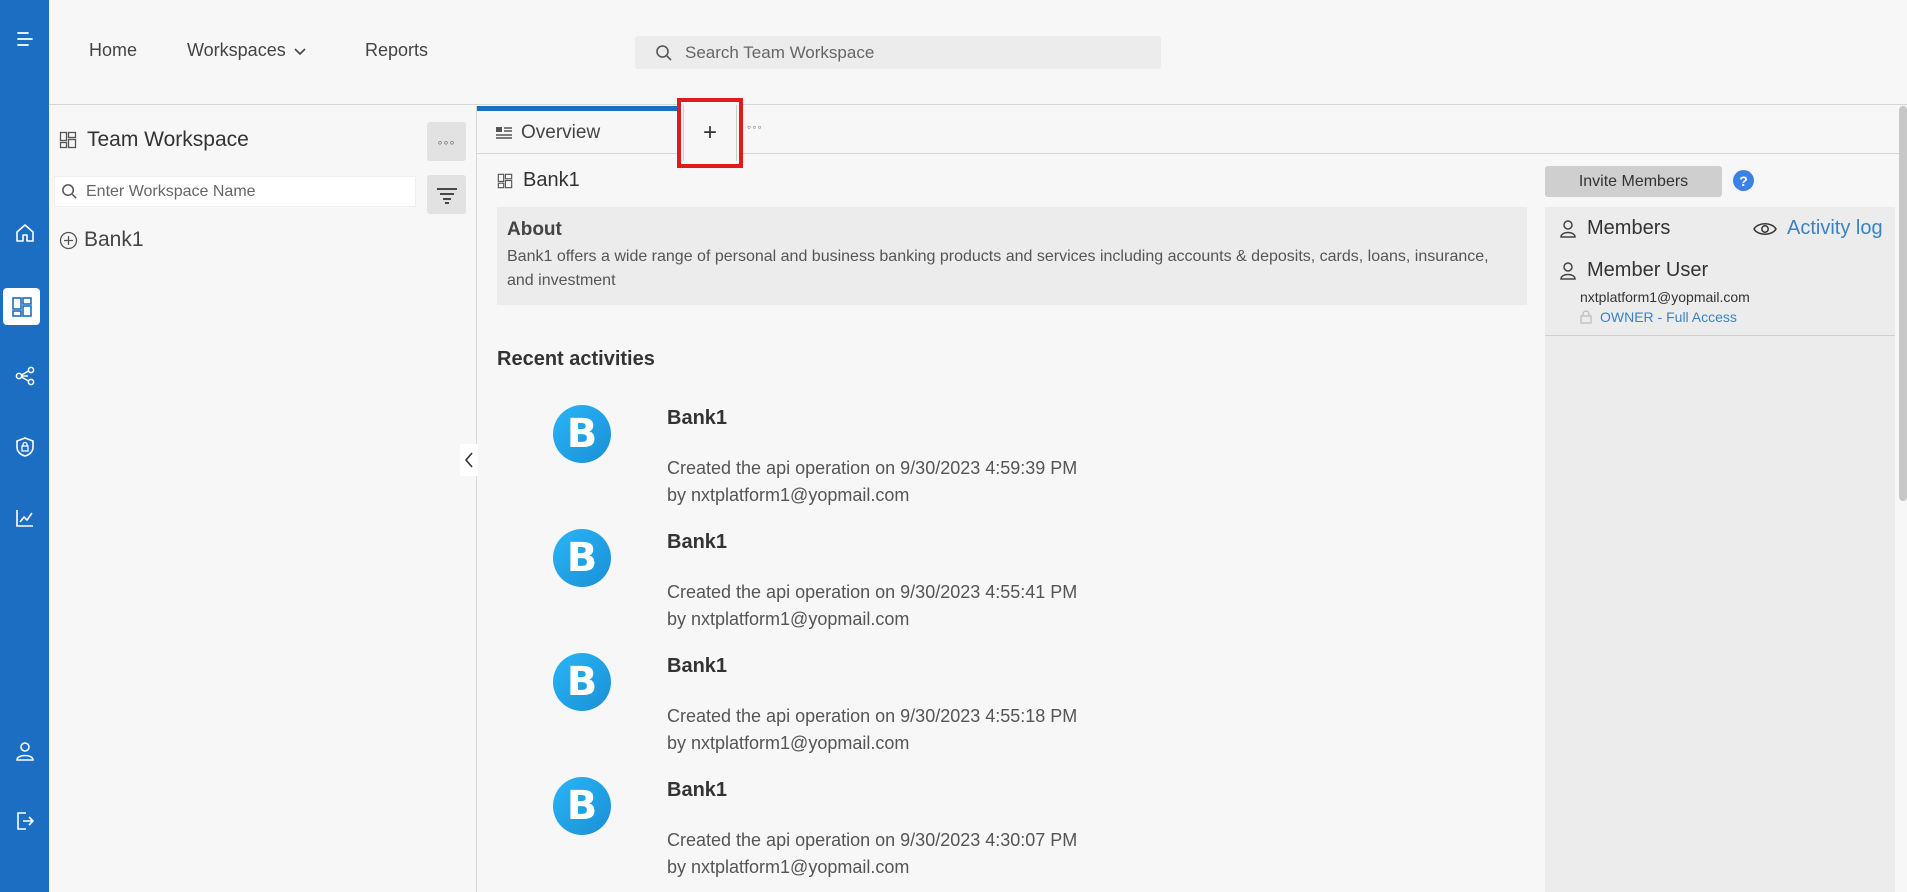 This screenshot has height=892, width=1907. I want to click on members-header: Members, so click(1614, 228).